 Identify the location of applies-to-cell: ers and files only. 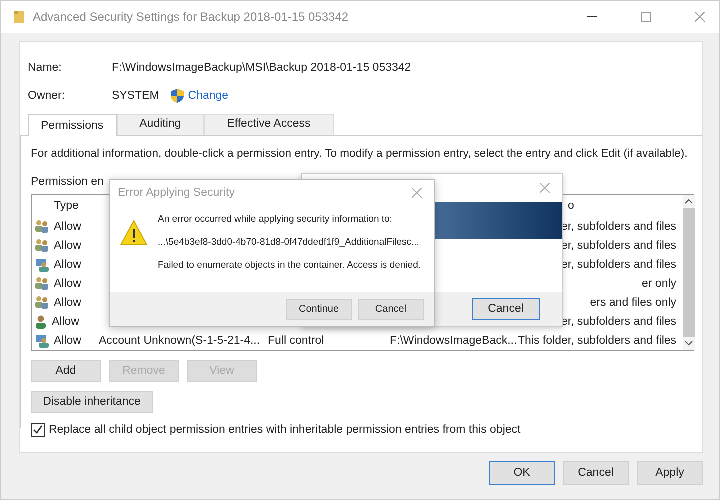
(633, 302).